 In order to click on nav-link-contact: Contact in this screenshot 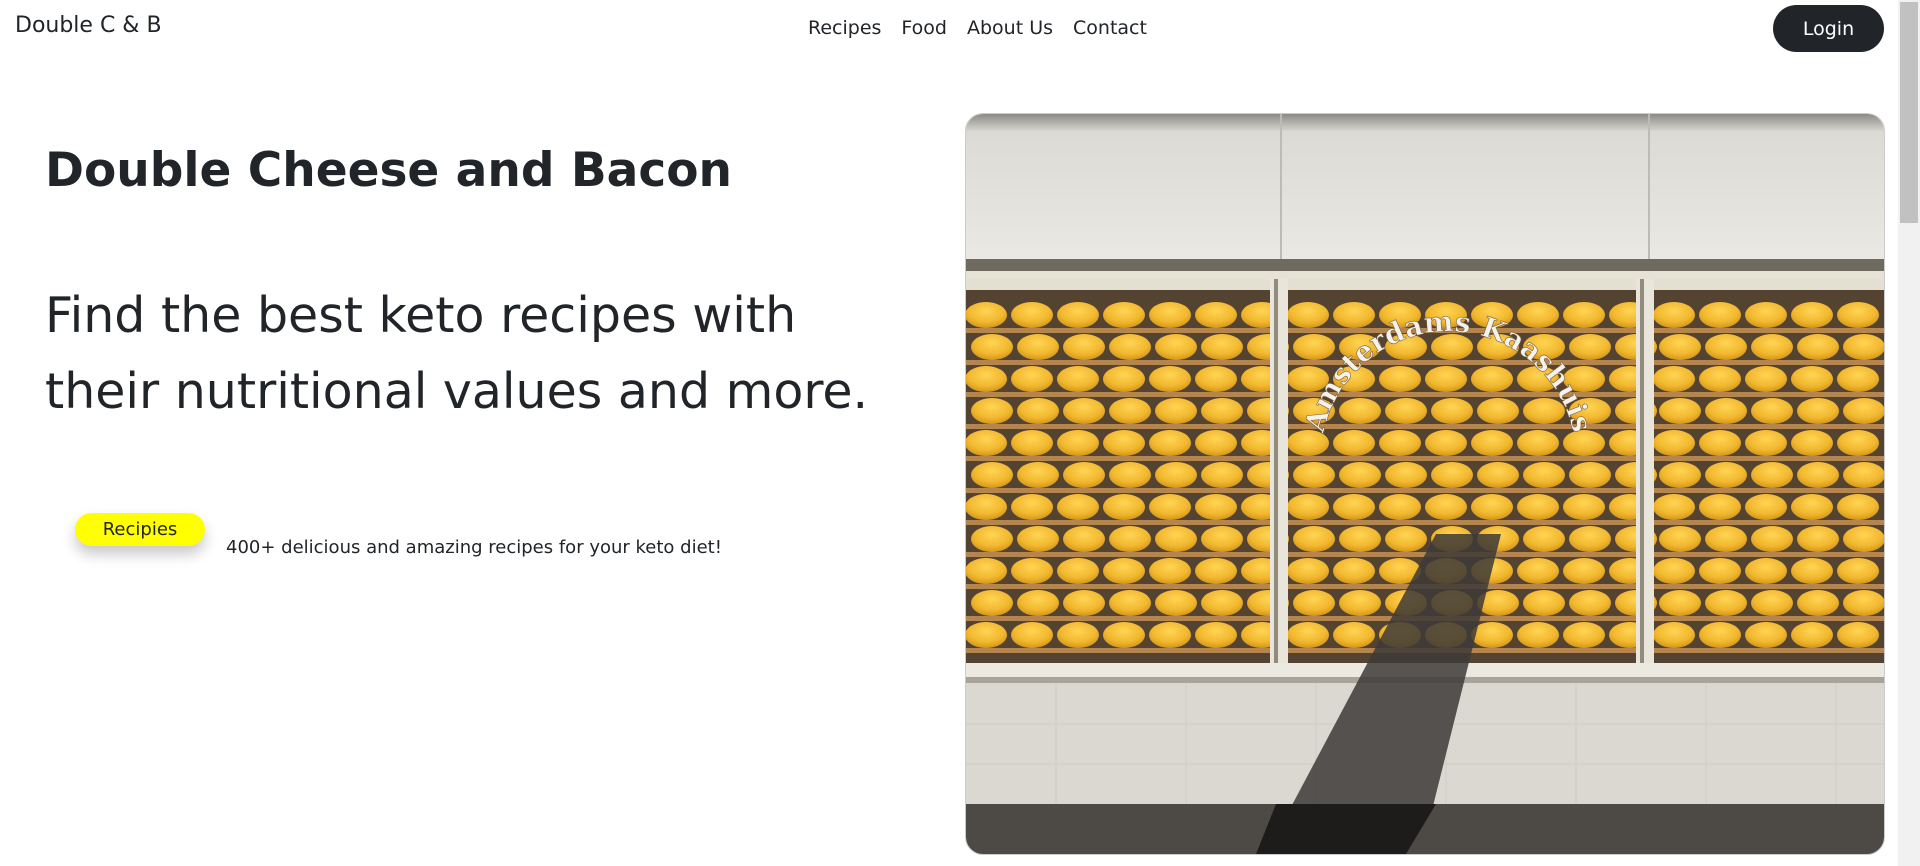, I will do `click(1110, 28)`.